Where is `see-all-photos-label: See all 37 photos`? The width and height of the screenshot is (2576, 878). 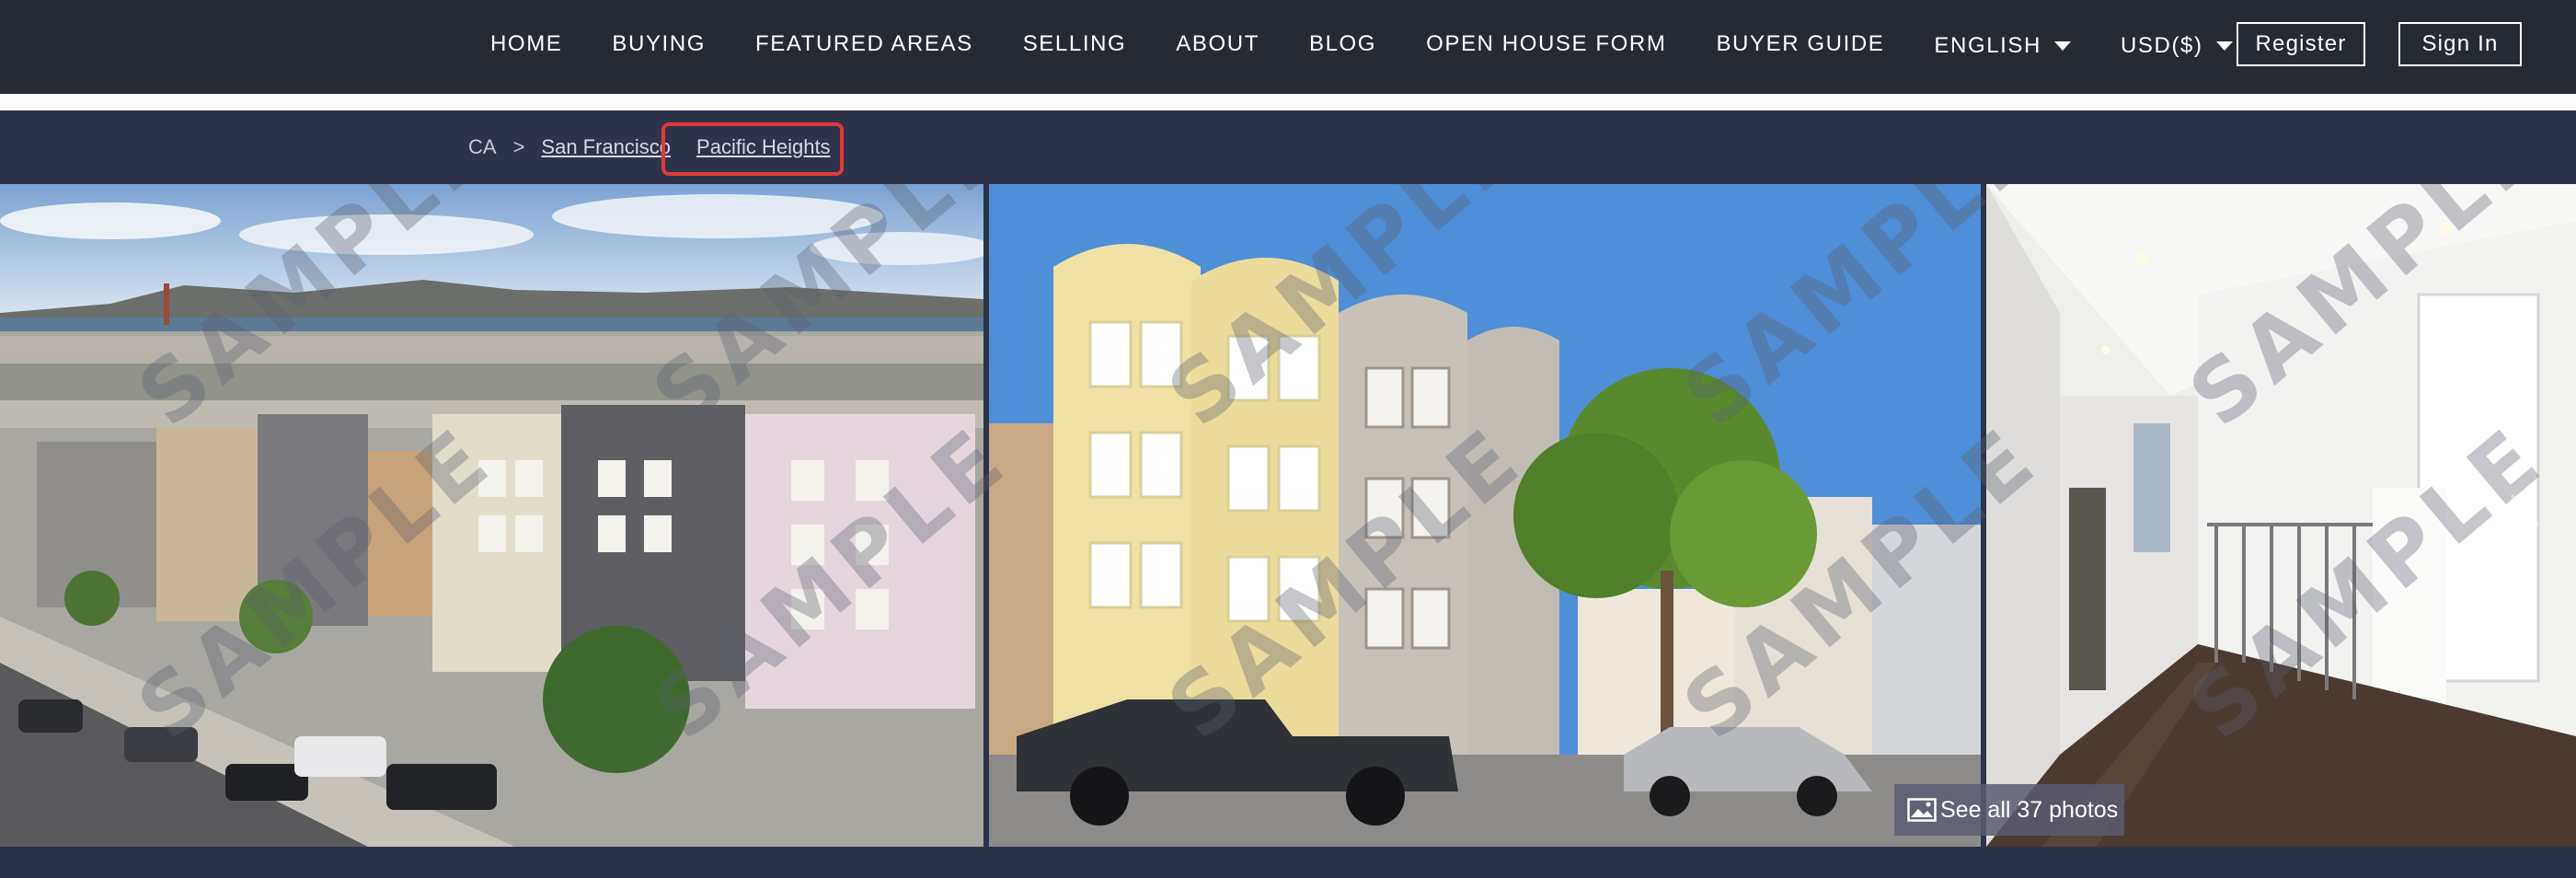
see-all-photos-label: See all 37 photos is located at coordinates (2029, 809).